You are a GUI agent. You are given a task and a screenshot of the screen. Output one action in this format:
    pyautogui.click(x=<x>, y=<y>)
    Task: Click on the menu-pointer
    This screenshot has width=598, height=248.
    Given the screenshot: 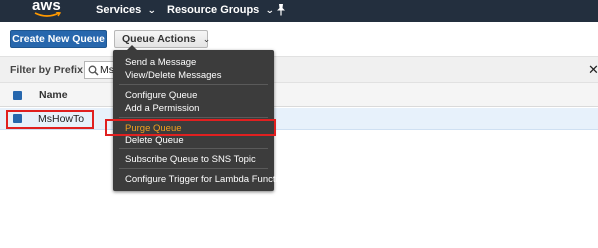 What is the action you would take?
    pyautogui.click(x=132, y=47)
    